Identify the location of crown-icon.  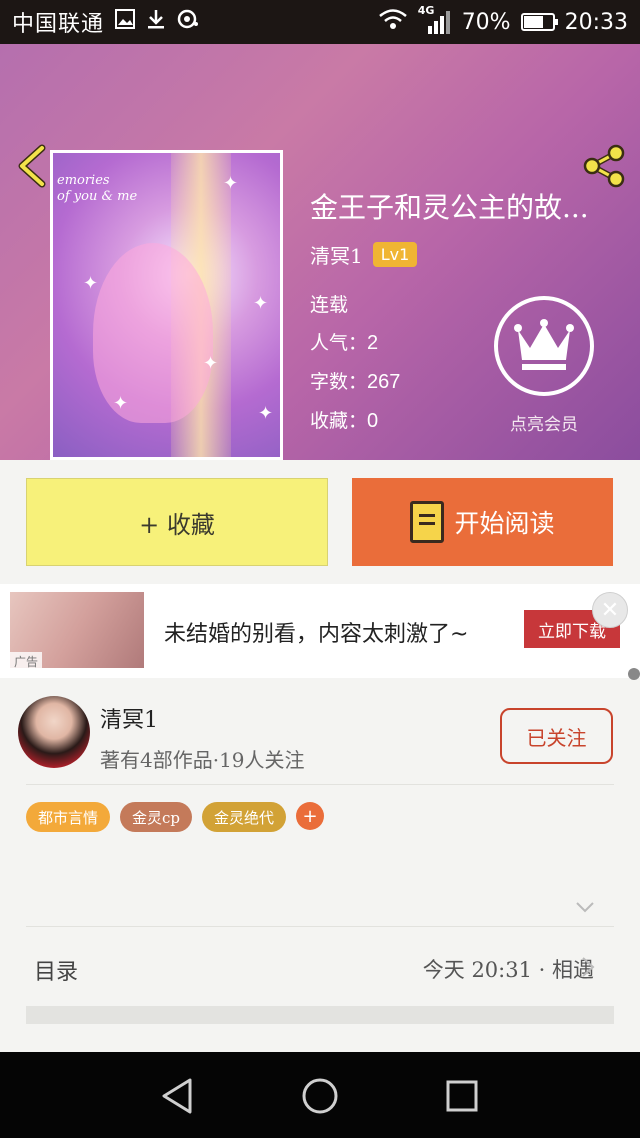
(544, 344).